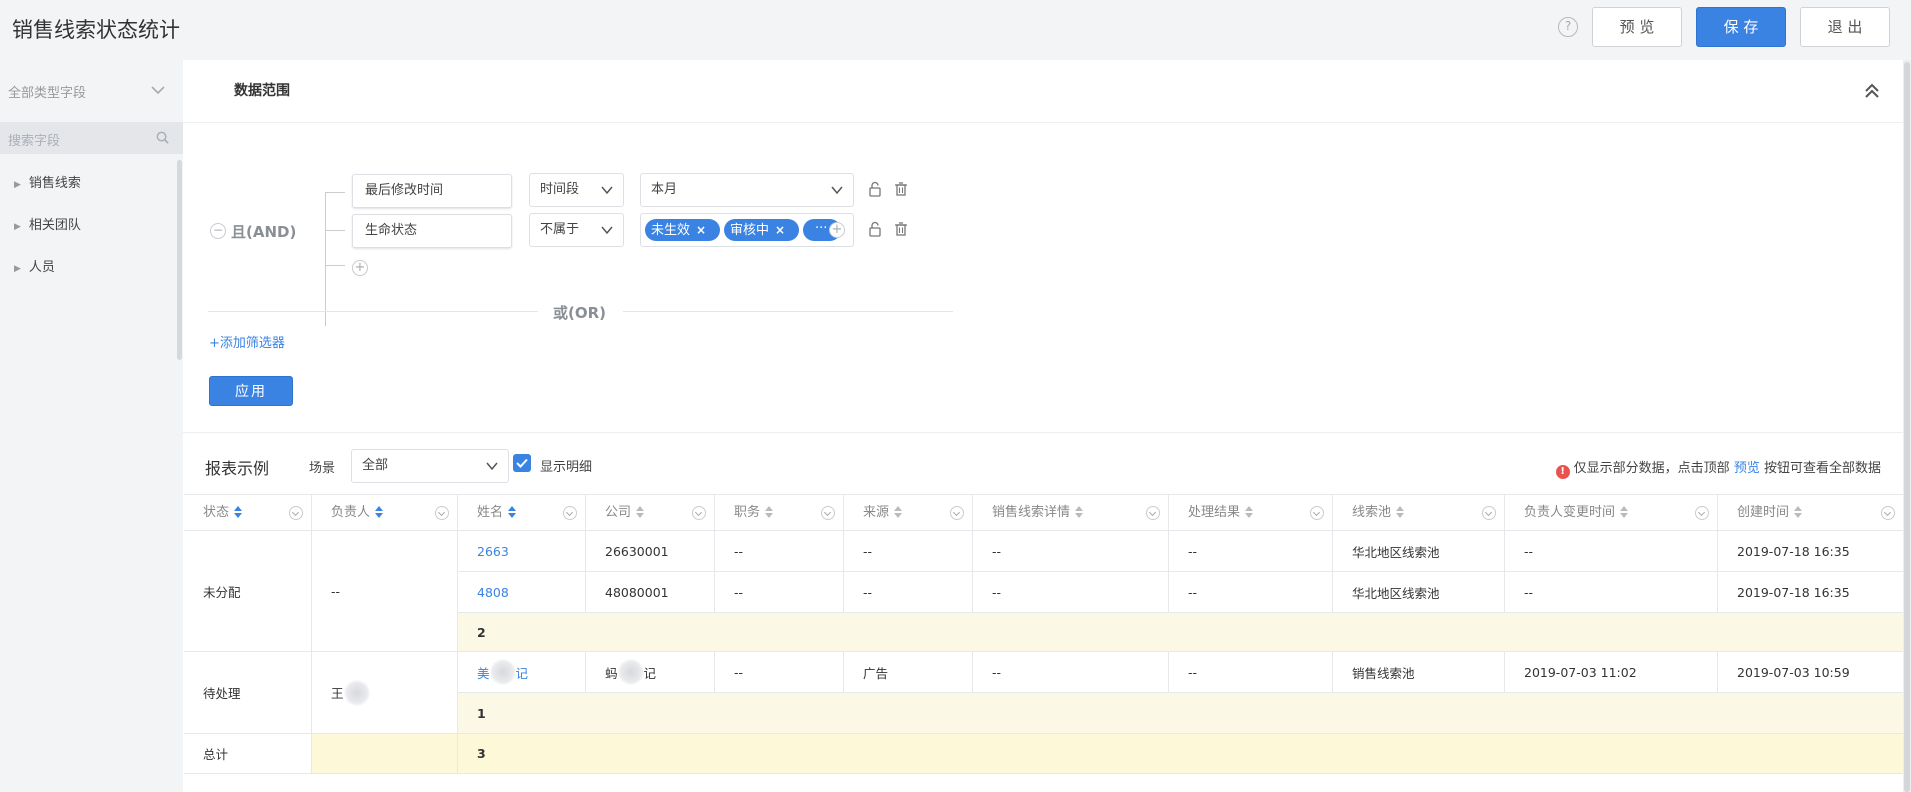 This screenshot has height=792, width=1911. Describe the element at coordinates (91, 426) in the screenshot. I see `field-sidebar: 全部类型字段 搜索字段 ▶ 销售线索 ▶ 相关团队 ▶ 人员` at that location.